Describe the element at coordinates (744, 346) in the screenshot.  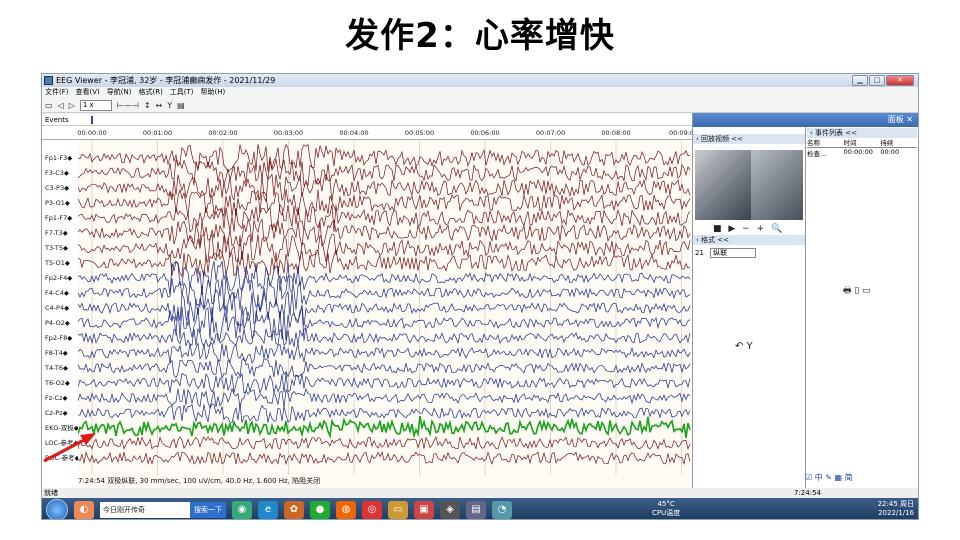
I see `undo-icons: ↶ Y` at that location.